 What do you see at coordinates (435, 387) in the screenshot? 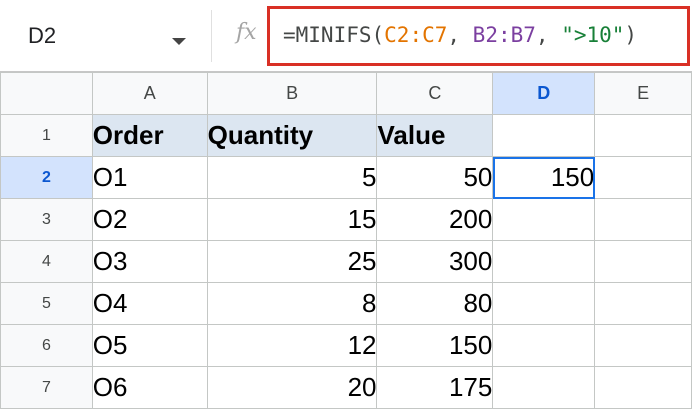
I see `cell-c7: 175` at bounding box center [435, 387].